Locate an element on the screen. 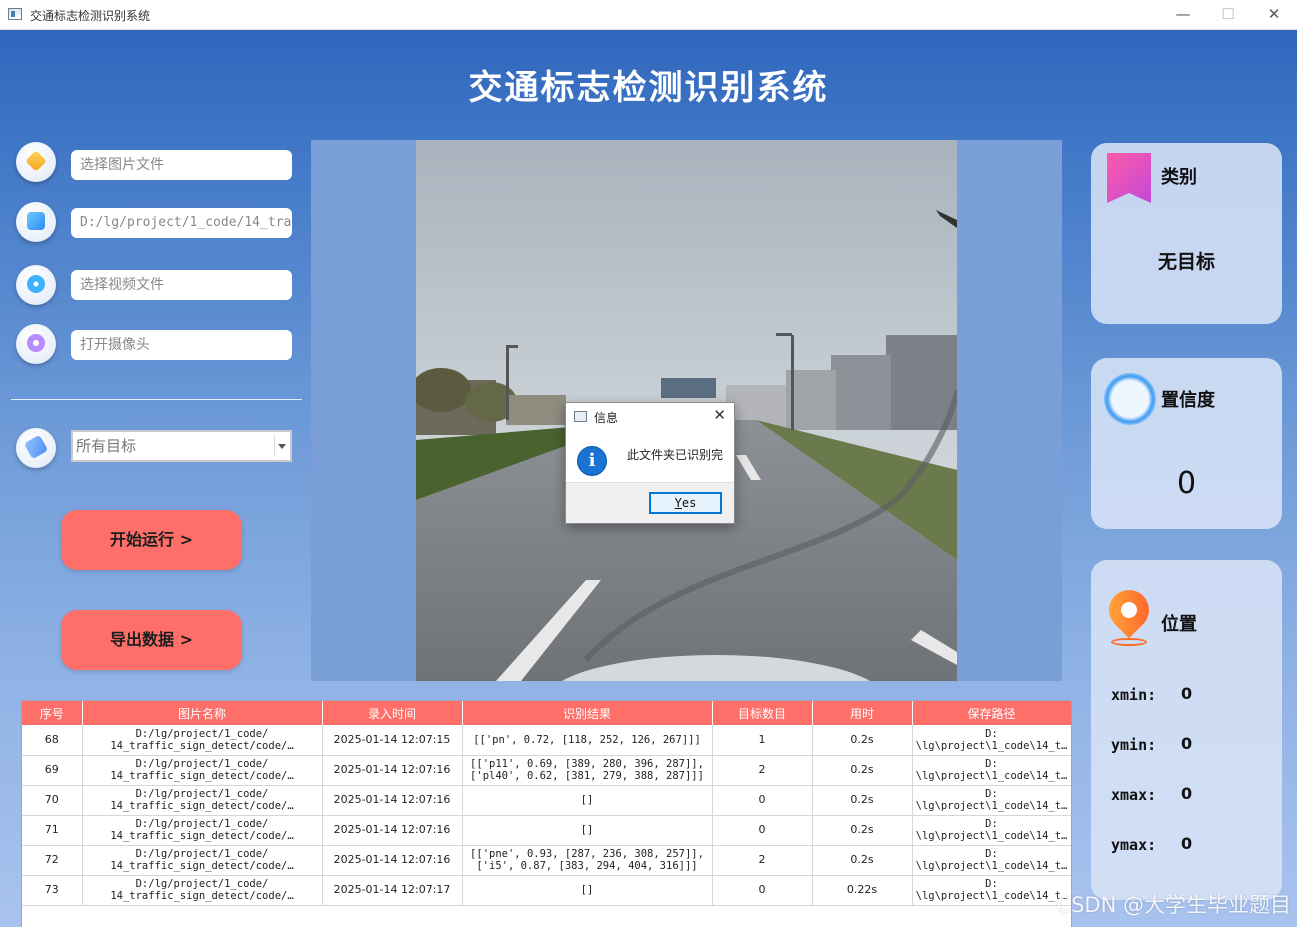 The width and height of the screenshot is (1297, 927). header-count: 目标数目 is located at coordinates (762, 713).